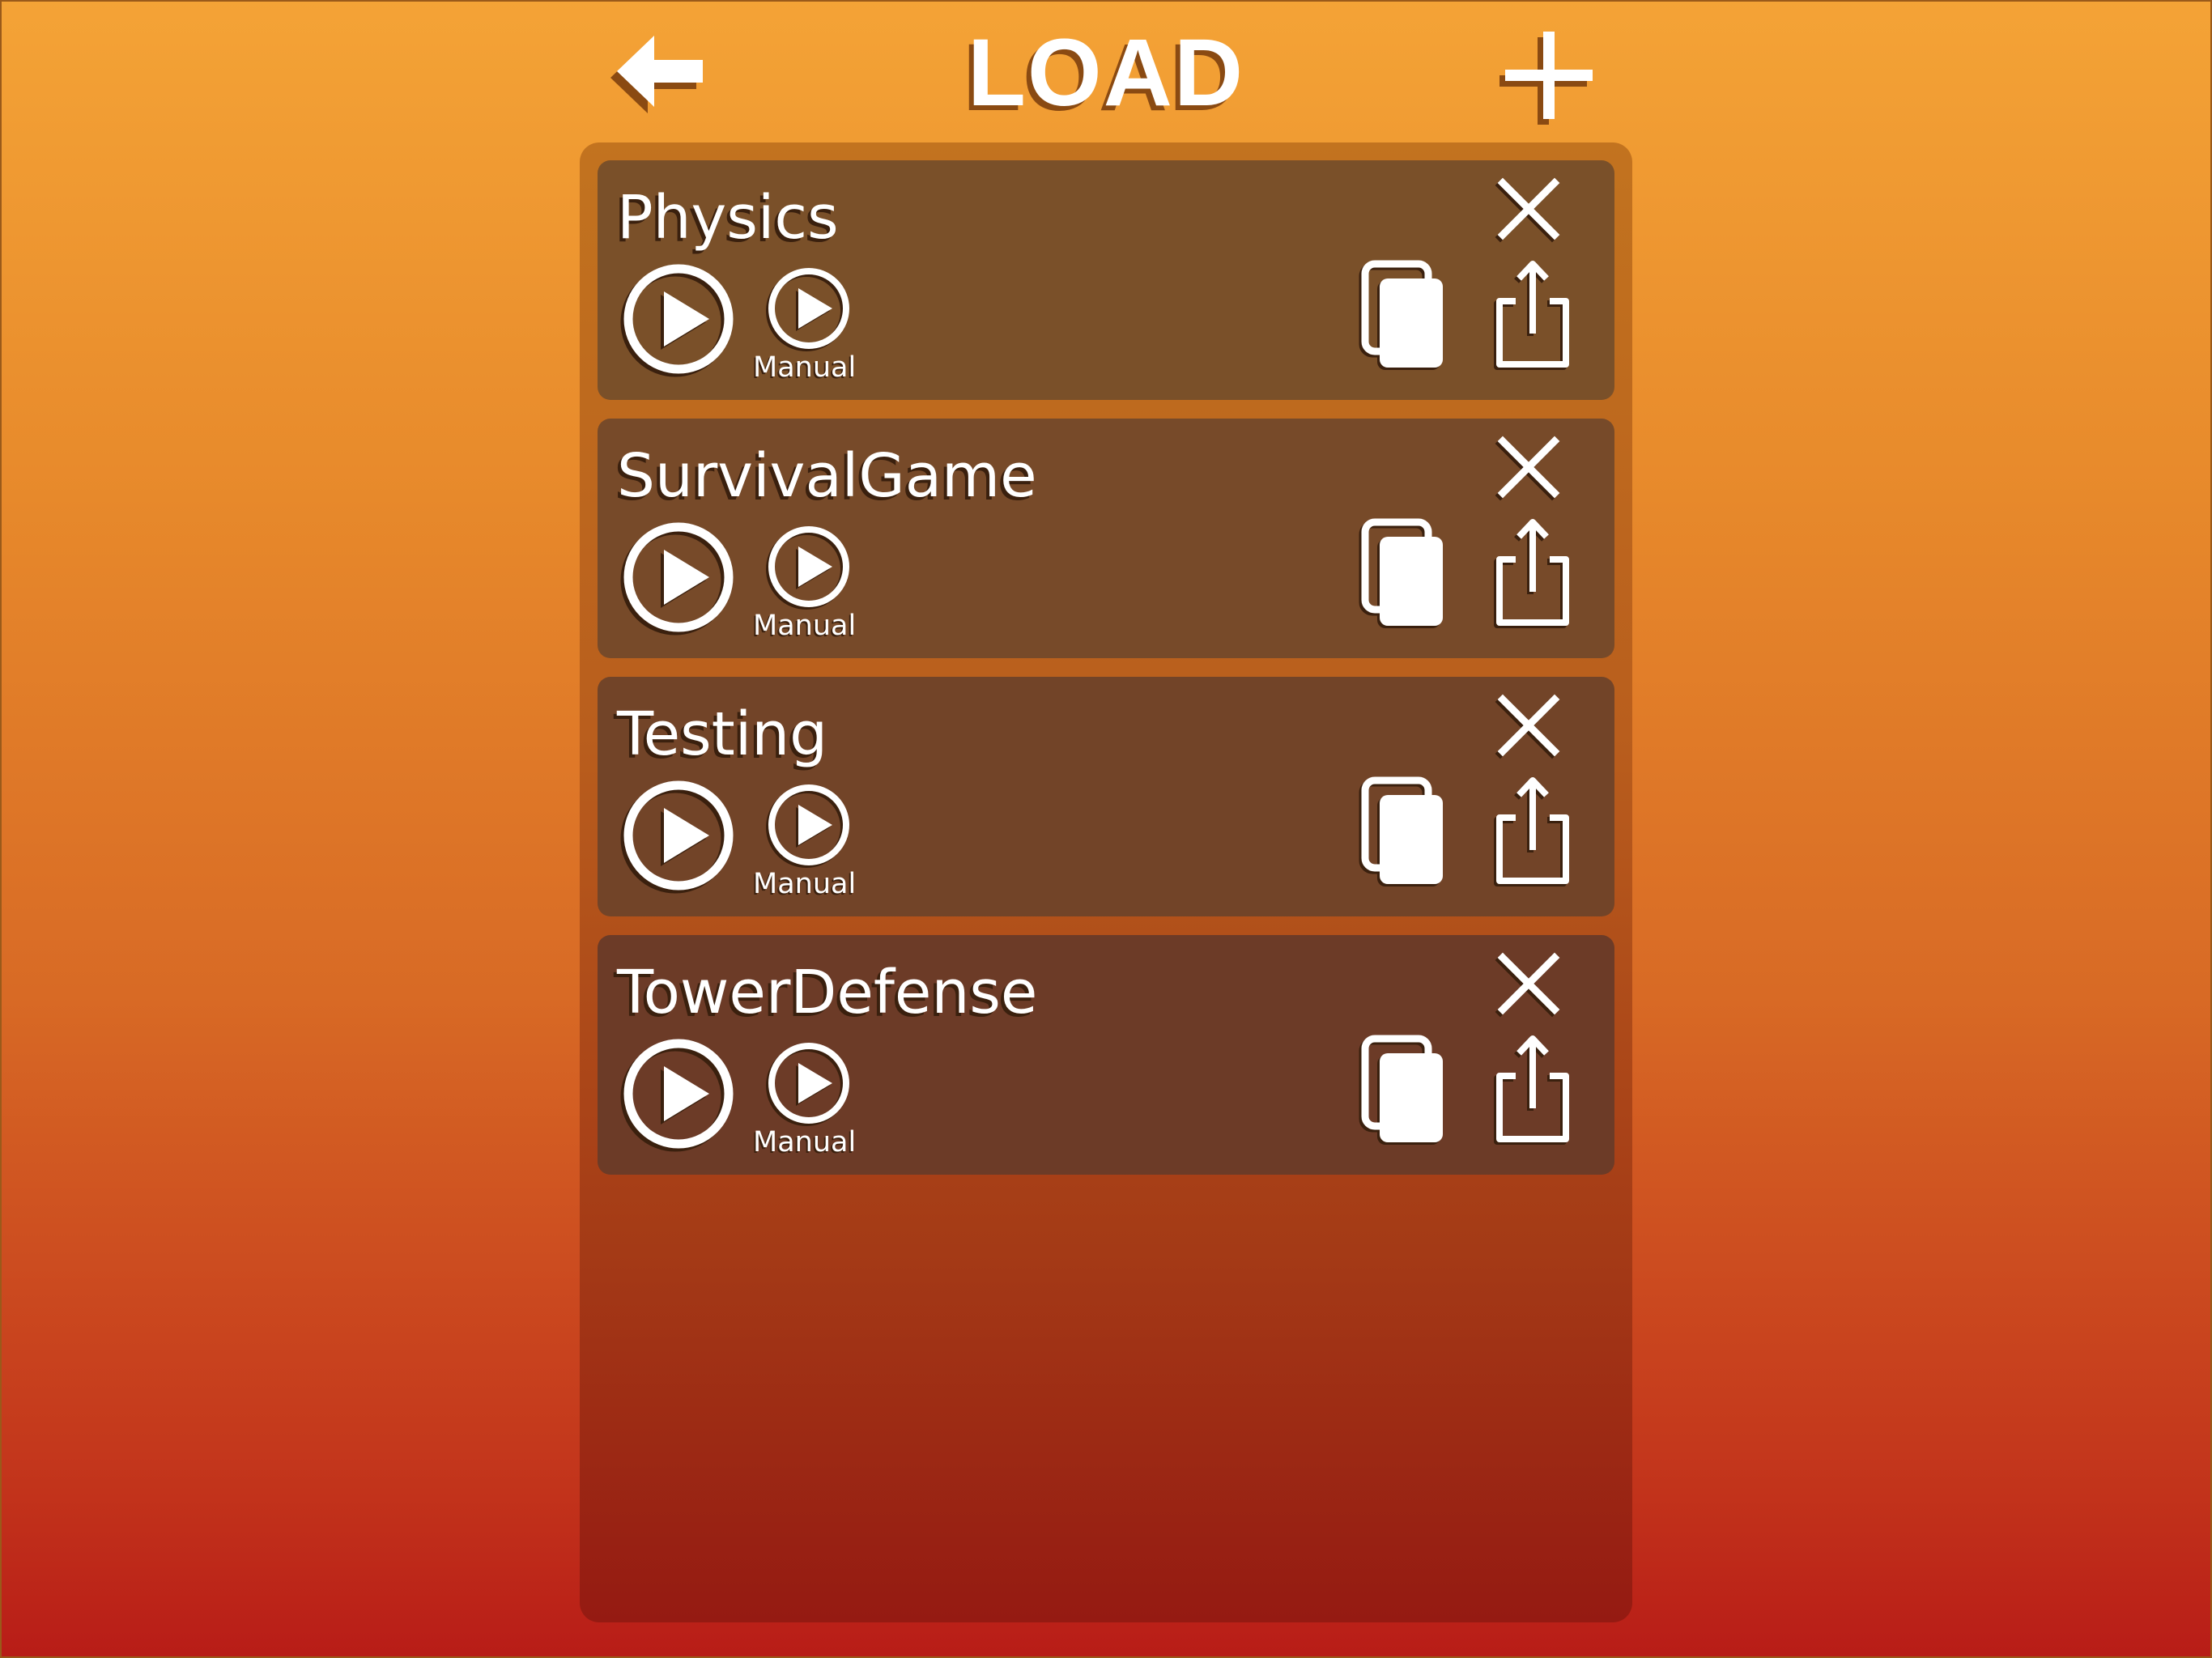  I want to click on back-button, so click(660, 72).